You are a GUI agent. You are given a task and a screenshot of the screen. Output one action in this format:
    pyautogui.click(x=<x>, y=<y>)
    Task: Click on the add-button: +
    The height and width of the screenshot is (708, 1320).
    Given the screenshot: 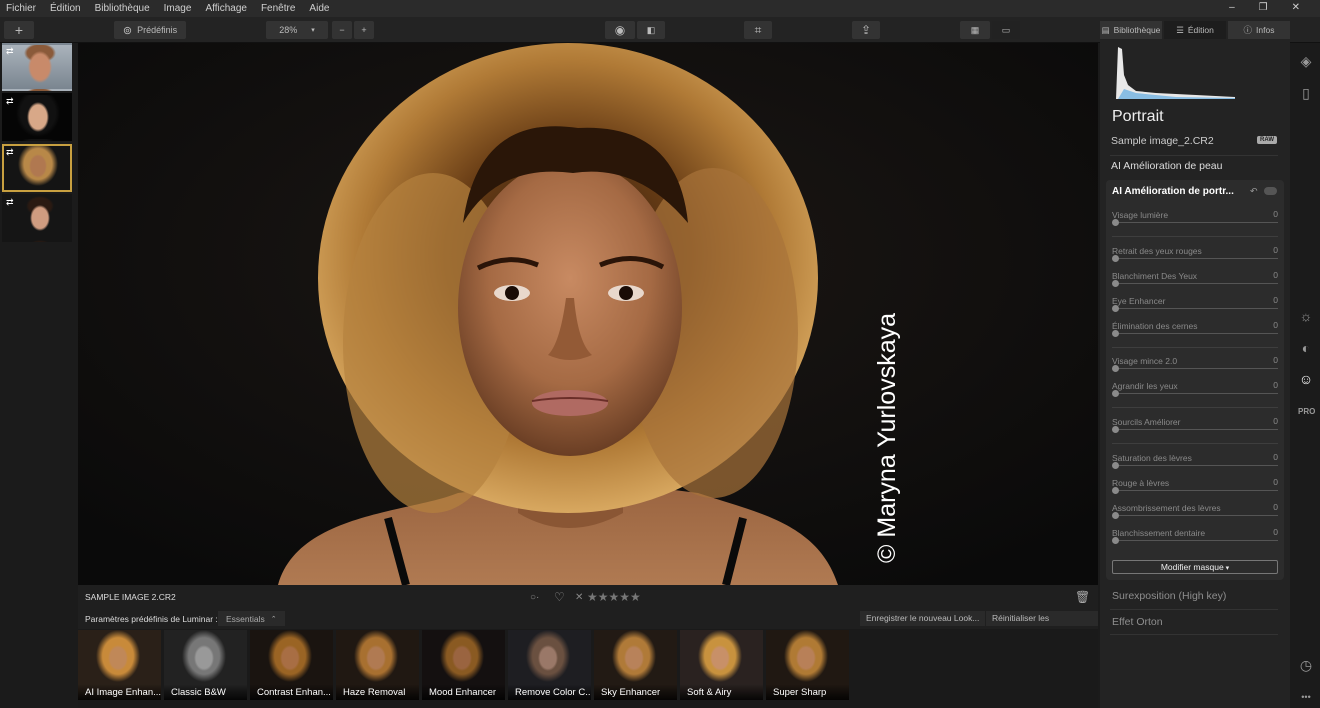 What is the action you would take?
    pyautogui.click(x=19, y=30)
    